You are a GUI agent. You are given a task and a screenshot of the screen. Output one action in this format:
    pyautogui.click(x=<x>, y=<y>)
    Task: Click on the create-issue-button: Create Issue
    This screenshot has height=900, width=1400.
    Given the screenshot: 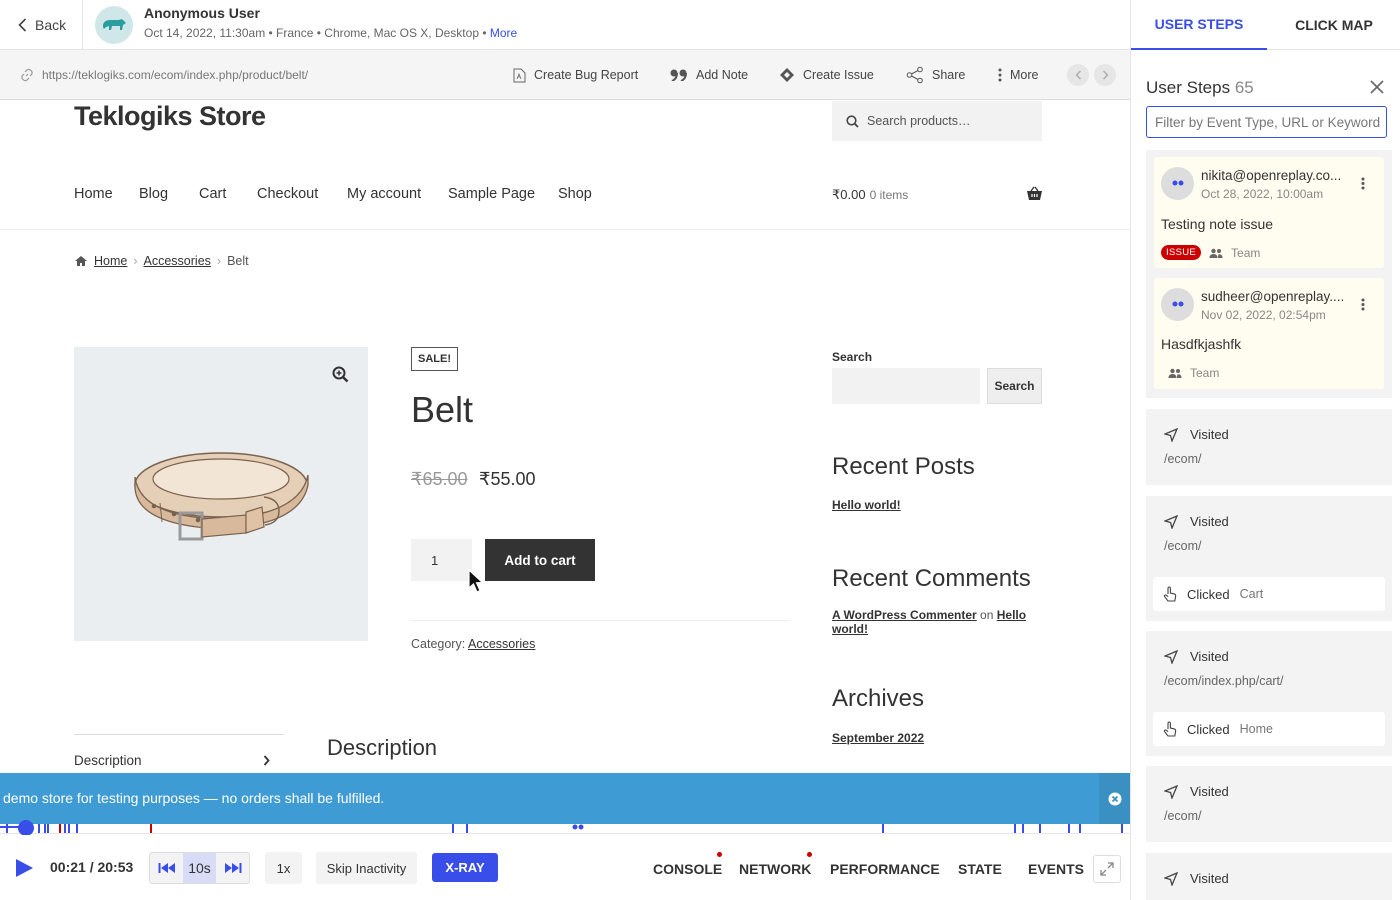 What is the action you would take?
    pyautogui.click(x=826, y=75)
    